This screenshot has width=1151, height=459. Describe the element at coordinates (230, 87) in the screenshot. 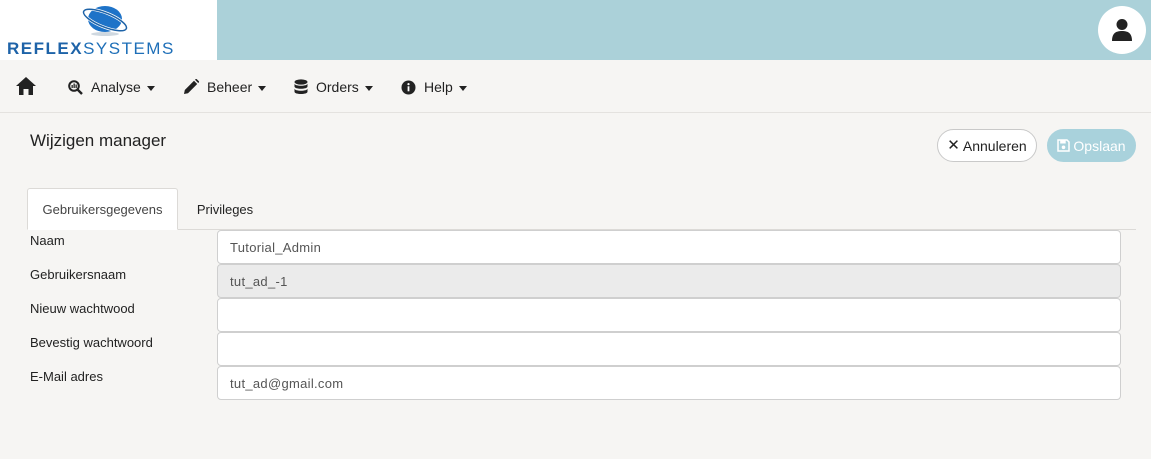

I see `nav-beheer-label: Beheer` at that location.